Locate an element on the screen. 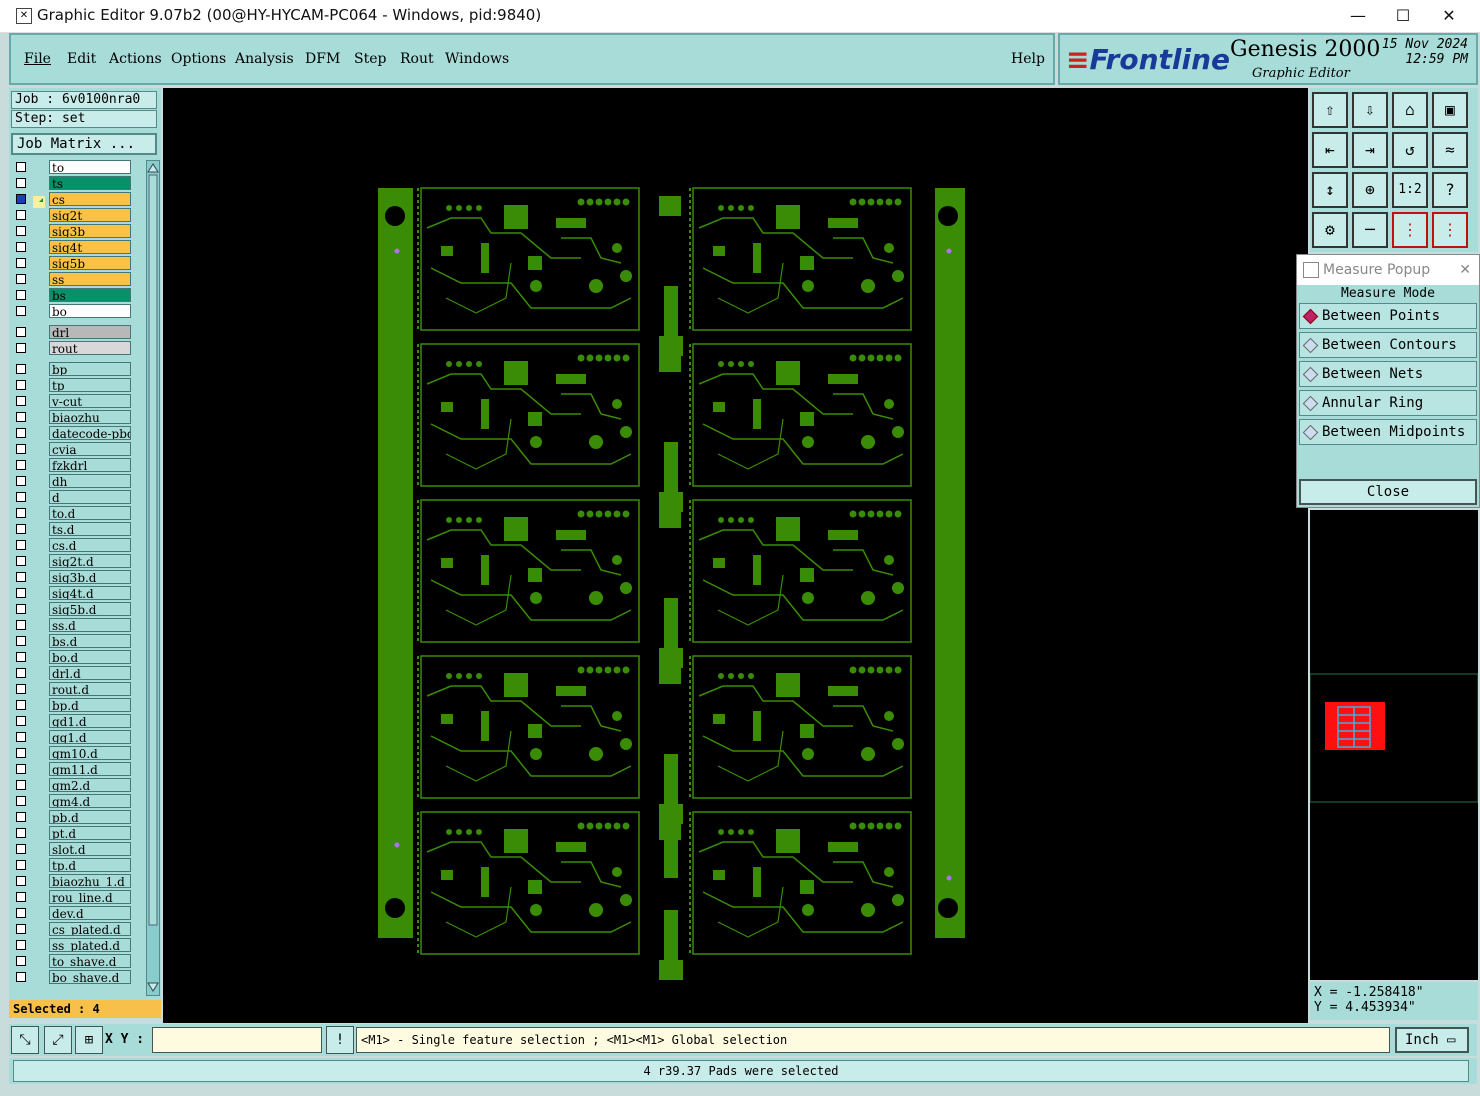 The height and width of the screenshot is (1096, 1480). snap-icon: ⤡ is located at coordinates (25, 1040).